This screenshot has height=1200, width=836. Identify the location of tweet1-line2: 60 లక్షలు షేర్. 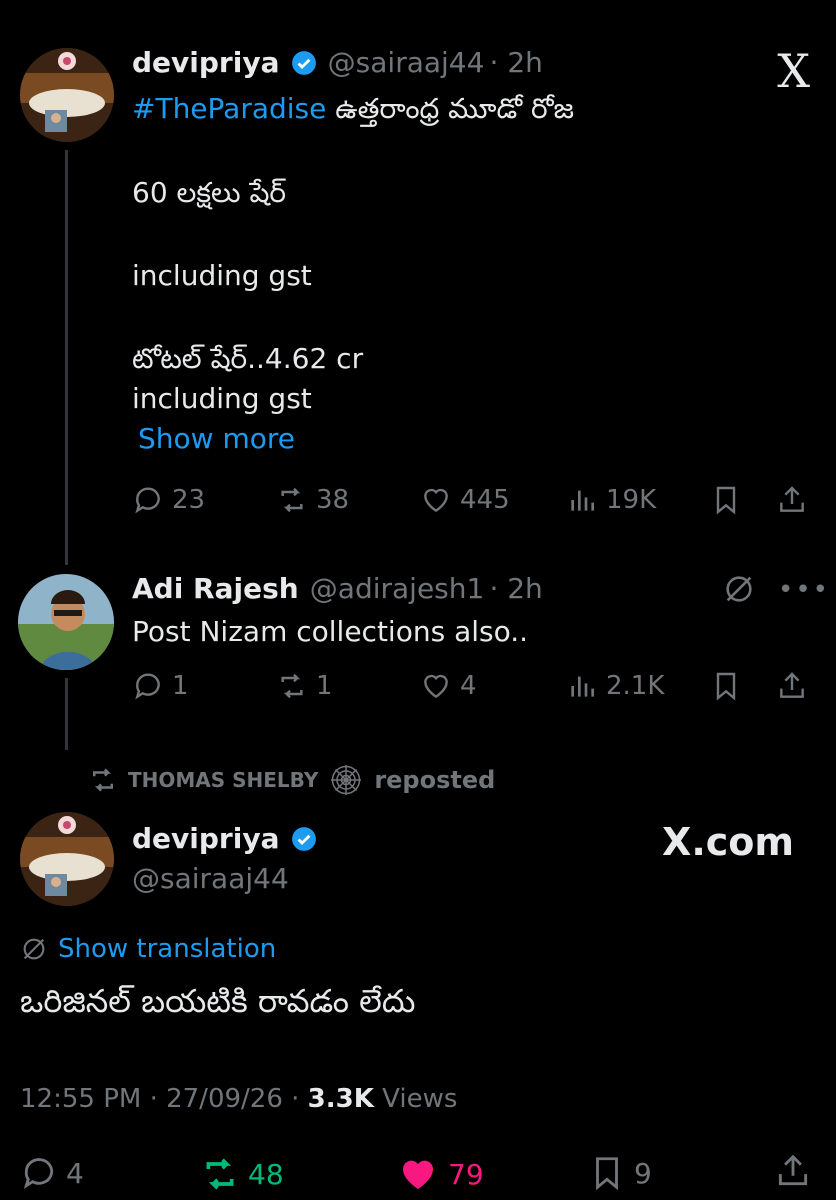
(209, 192).